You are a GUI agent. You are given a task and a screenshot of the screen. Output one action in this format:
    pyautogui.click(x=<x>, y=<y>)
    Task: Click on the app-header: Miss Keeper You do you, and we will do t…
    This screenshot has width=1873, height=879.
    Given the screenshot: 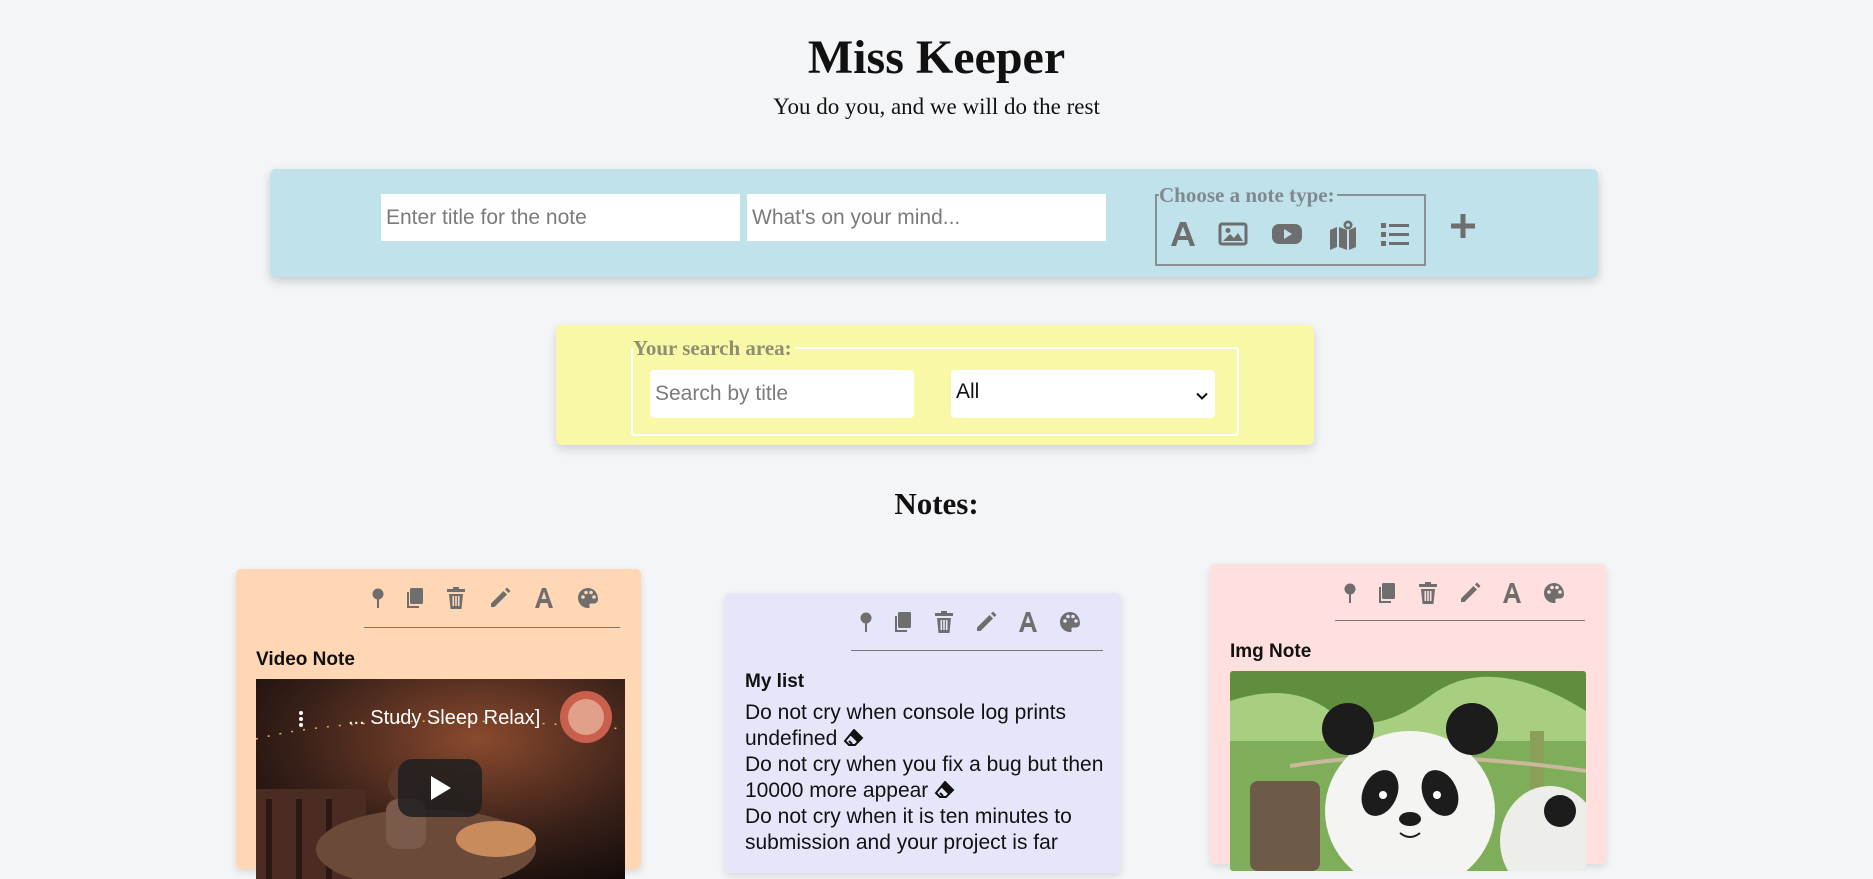 What is the action you would take?
    pyautogui.click(x=936, y=74)
    